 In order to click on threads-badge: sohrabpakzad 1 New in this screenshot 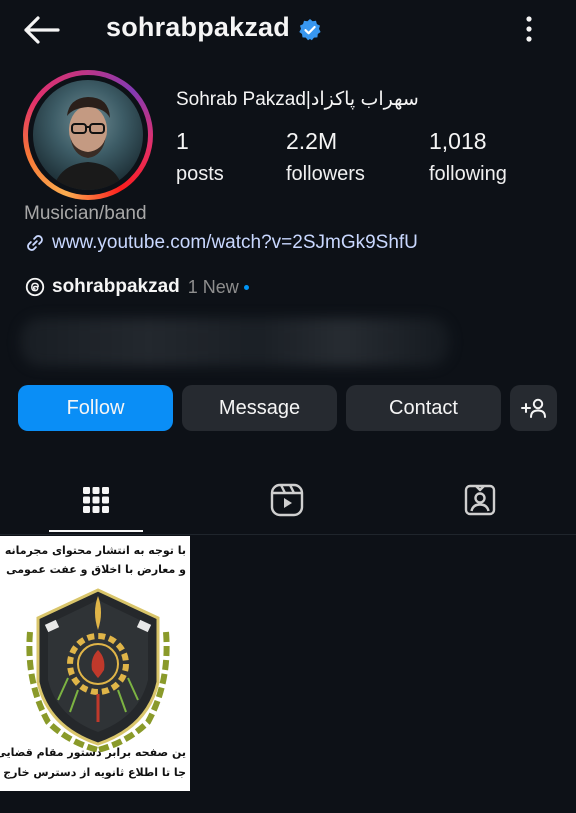, I will do `click(136, 287)`.